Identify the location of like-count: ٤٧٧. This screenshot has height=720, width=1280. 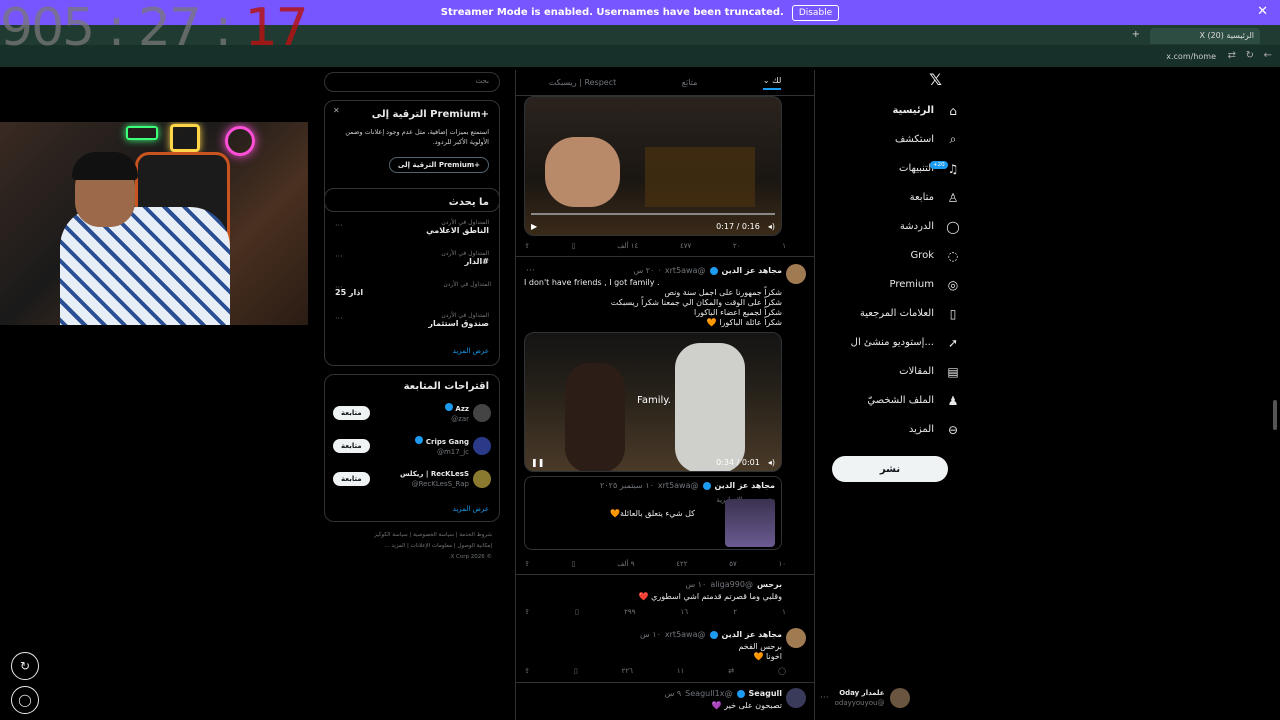
(685, 246).